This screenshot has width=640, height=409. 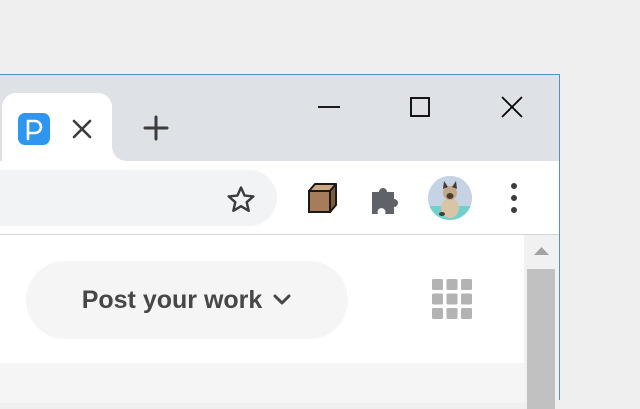 I want to click on tab-close-icon, so click(x=82, y=129).